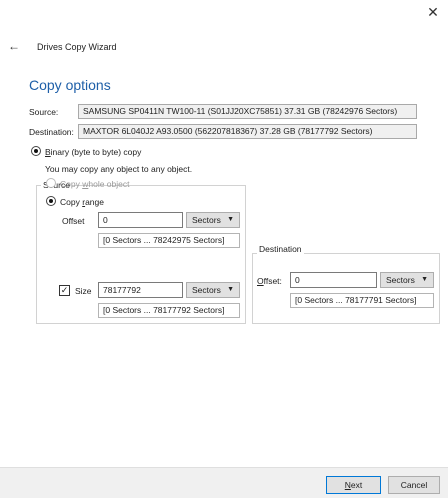 The image size is (448, 498). I want to click on source-offset-range: [0 Sectors ... 78242975 Sectors], so click(169, 240).